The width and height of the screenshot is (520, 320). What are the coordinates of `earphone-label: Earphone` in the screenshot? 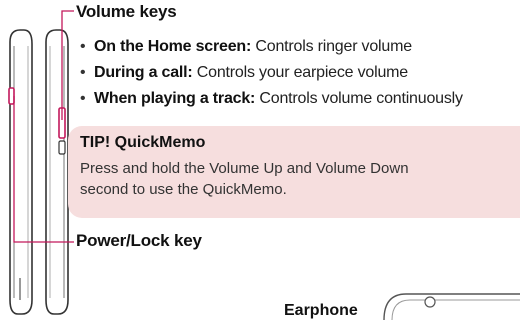 It's located at (321, 310).